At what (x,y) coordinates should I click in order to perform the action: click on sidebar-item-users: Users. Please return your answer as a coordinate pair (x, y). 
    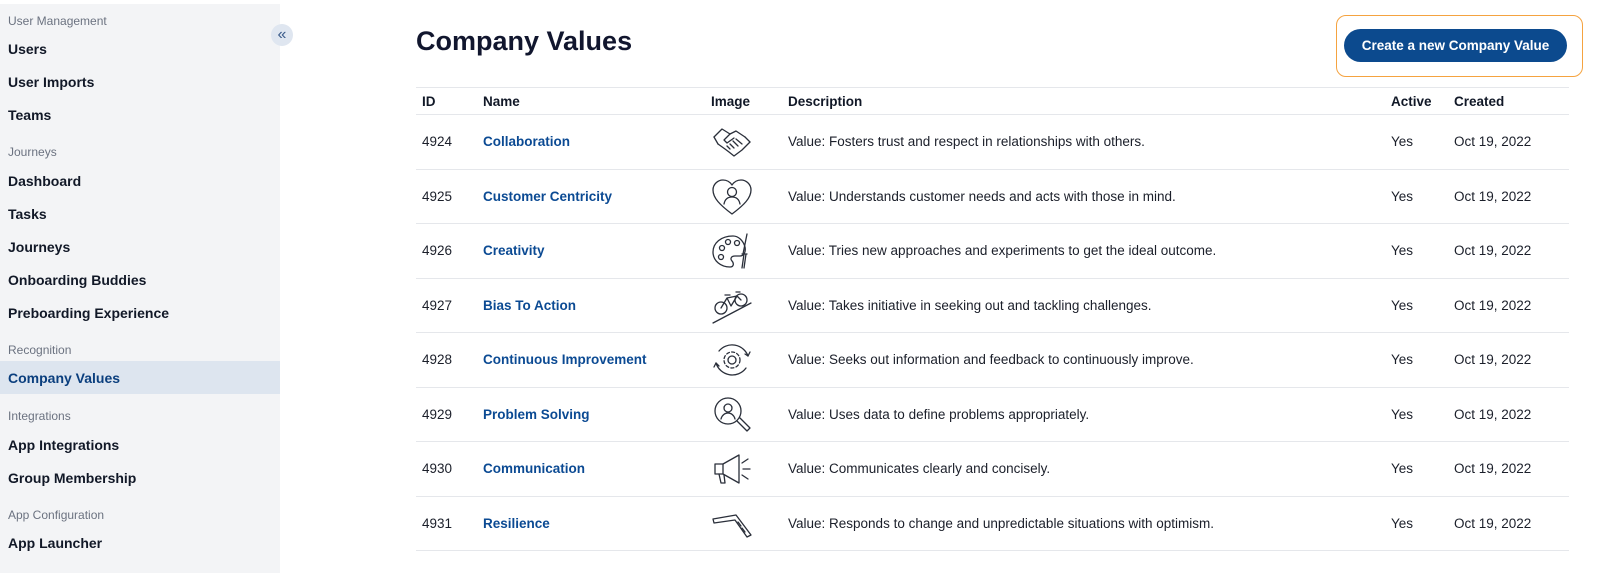
    Looking at the image, I should click on (140, 48).